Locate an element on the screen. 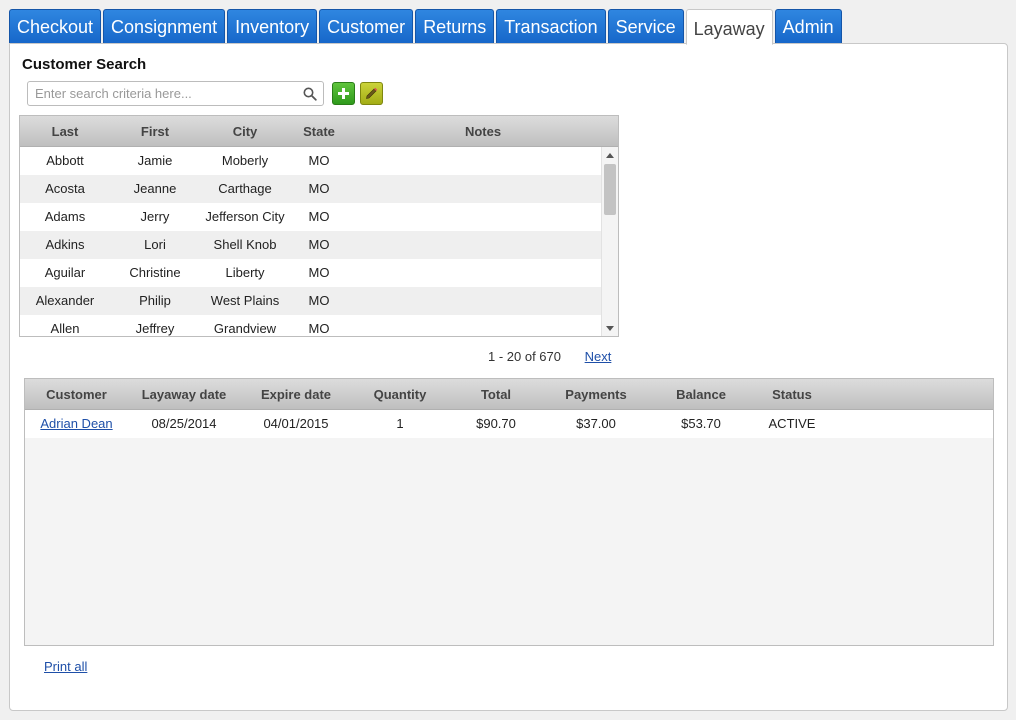 The height and width of the screenshot is (720, 1016). pencil-icon is located at coordinates (372, 93).